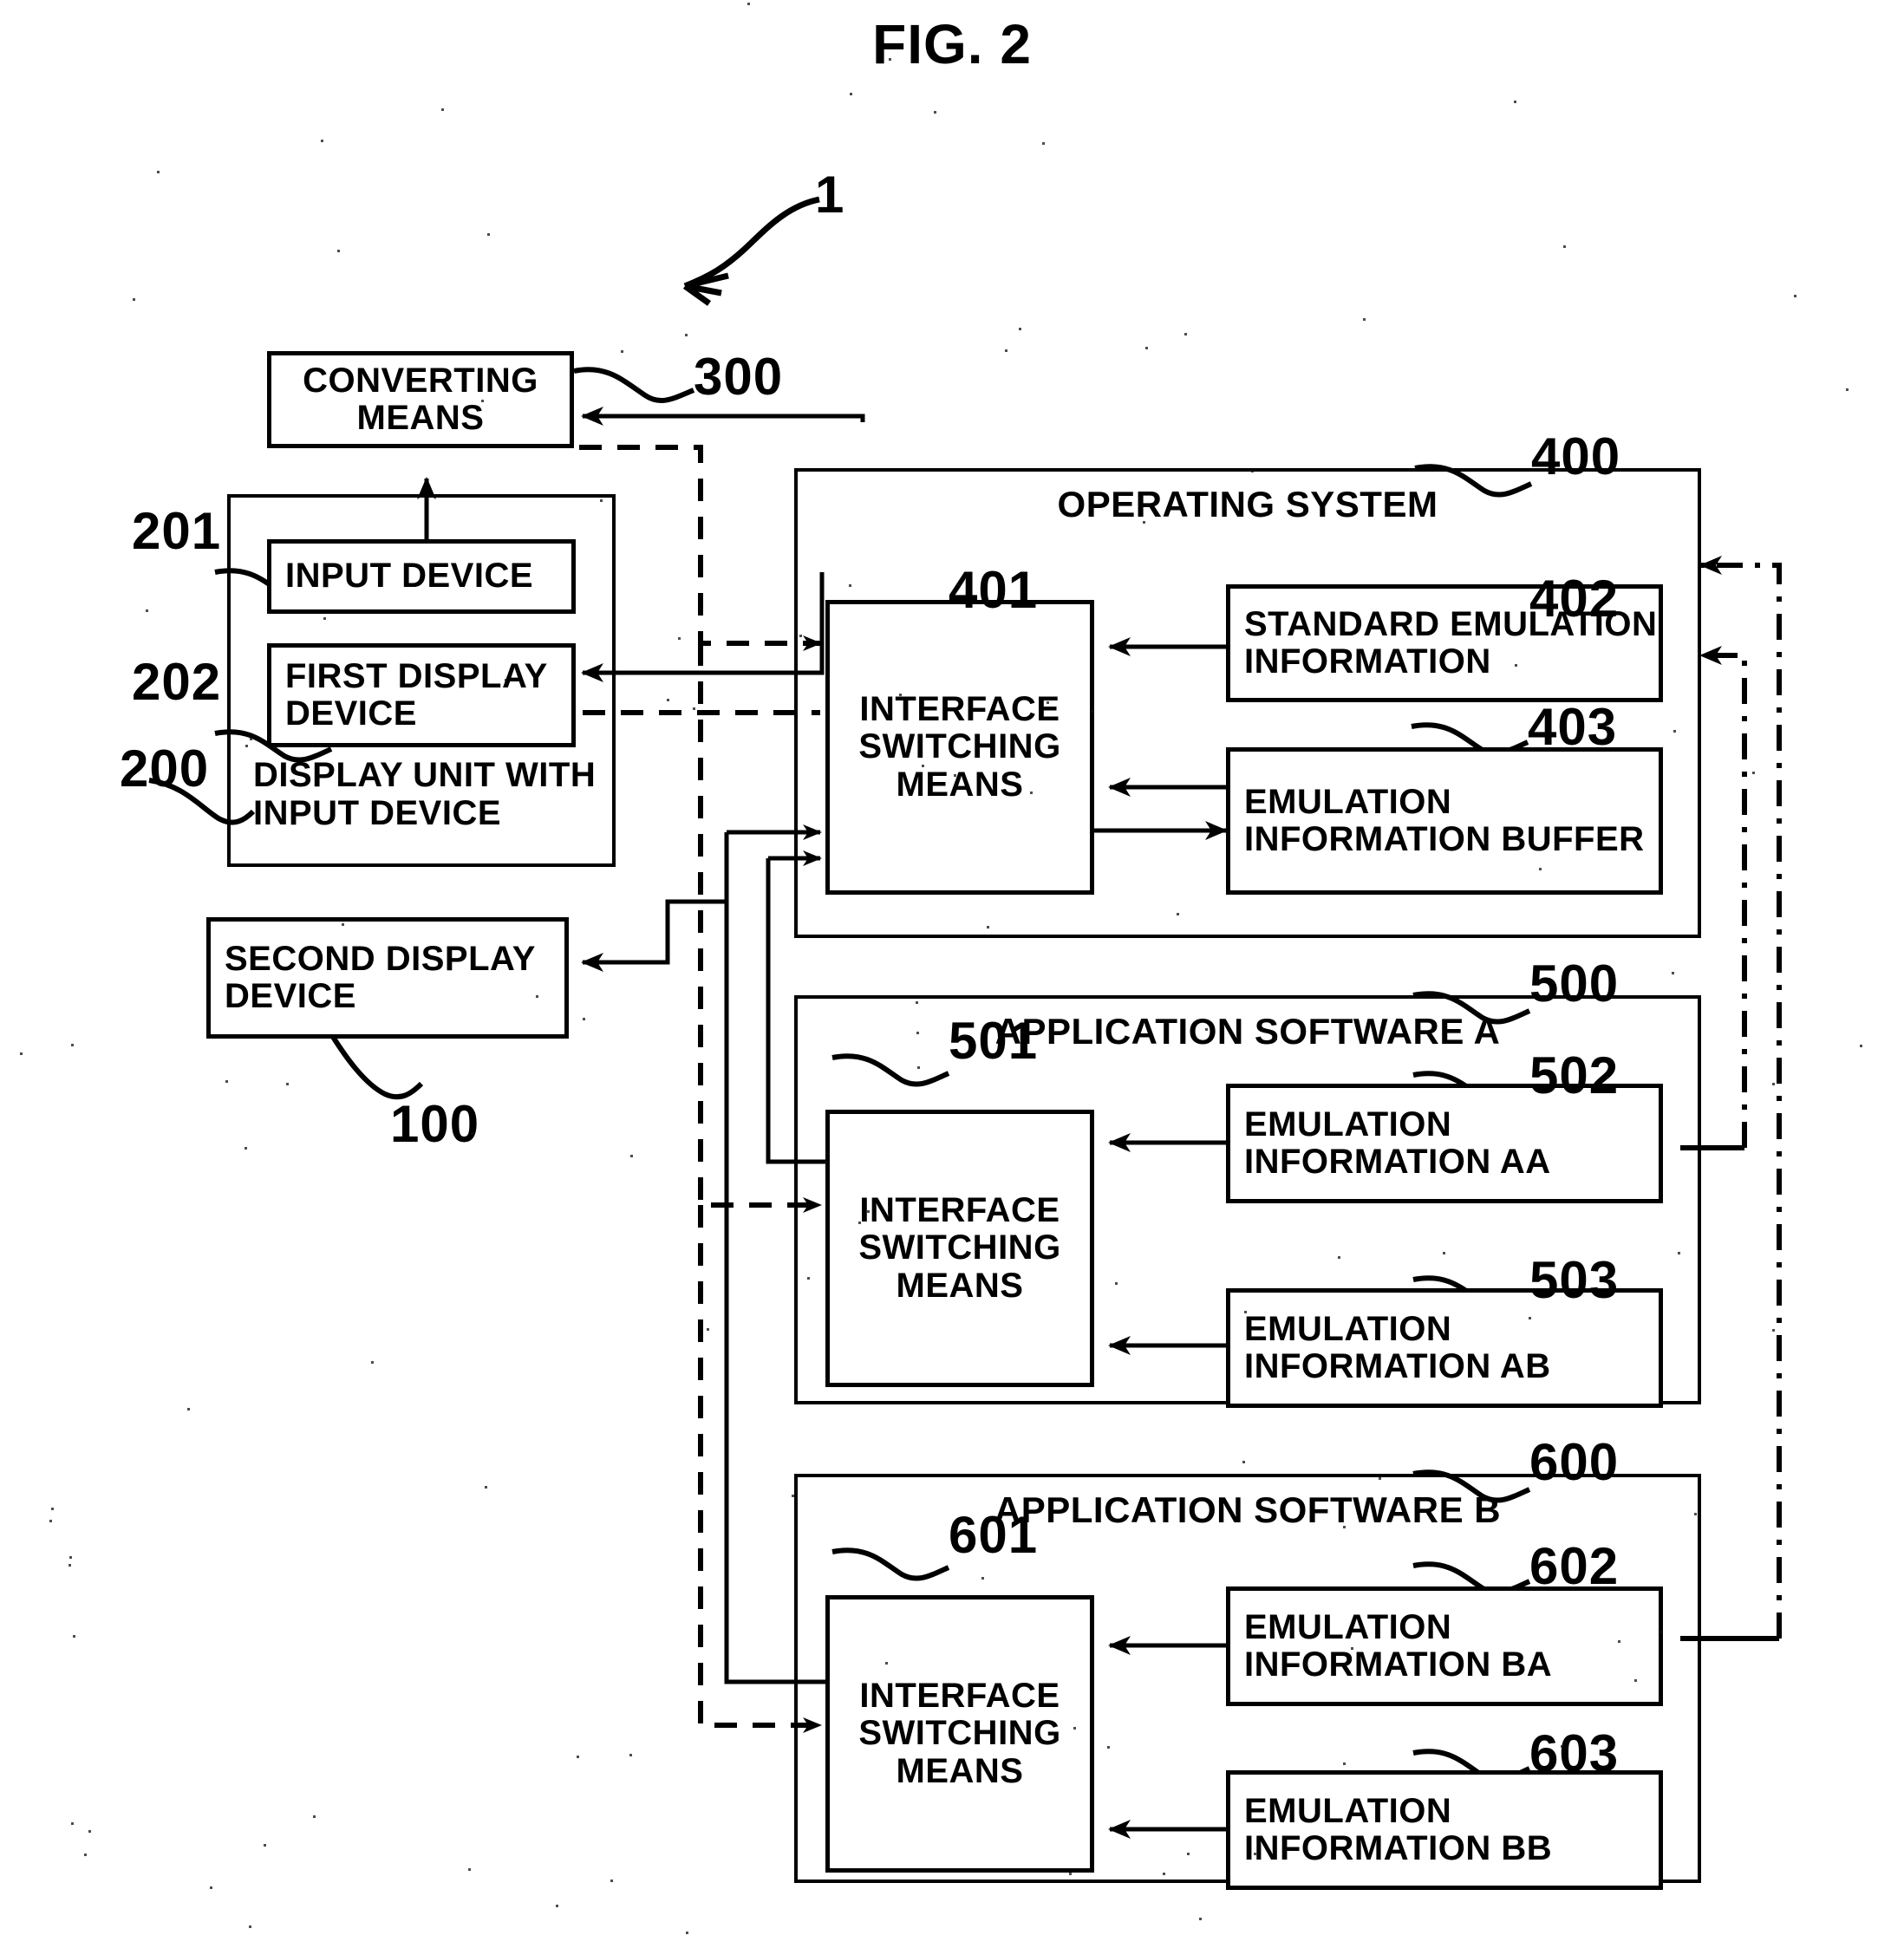 The width and height of the screenshot is (1904, 1948). What do you see at coordinates (1576, 456) in the screenshot?
I see `ref-400: 400` at bounding box center [1576, 456].